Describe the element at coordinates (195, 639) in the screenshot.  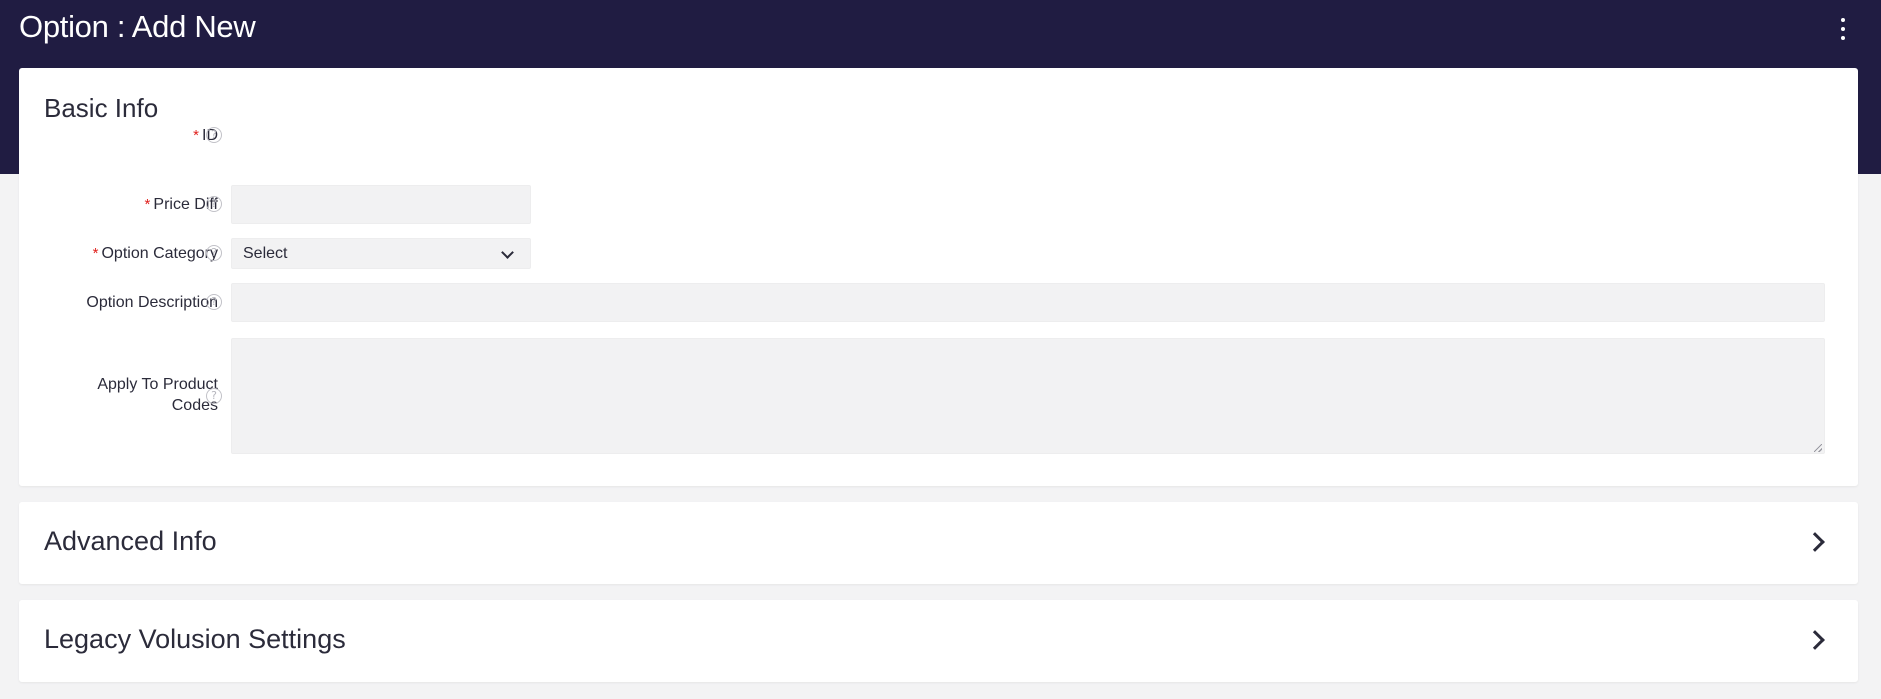
I see `legacy-volusion-settings-title: Legacy Volusion Settings` at that location.